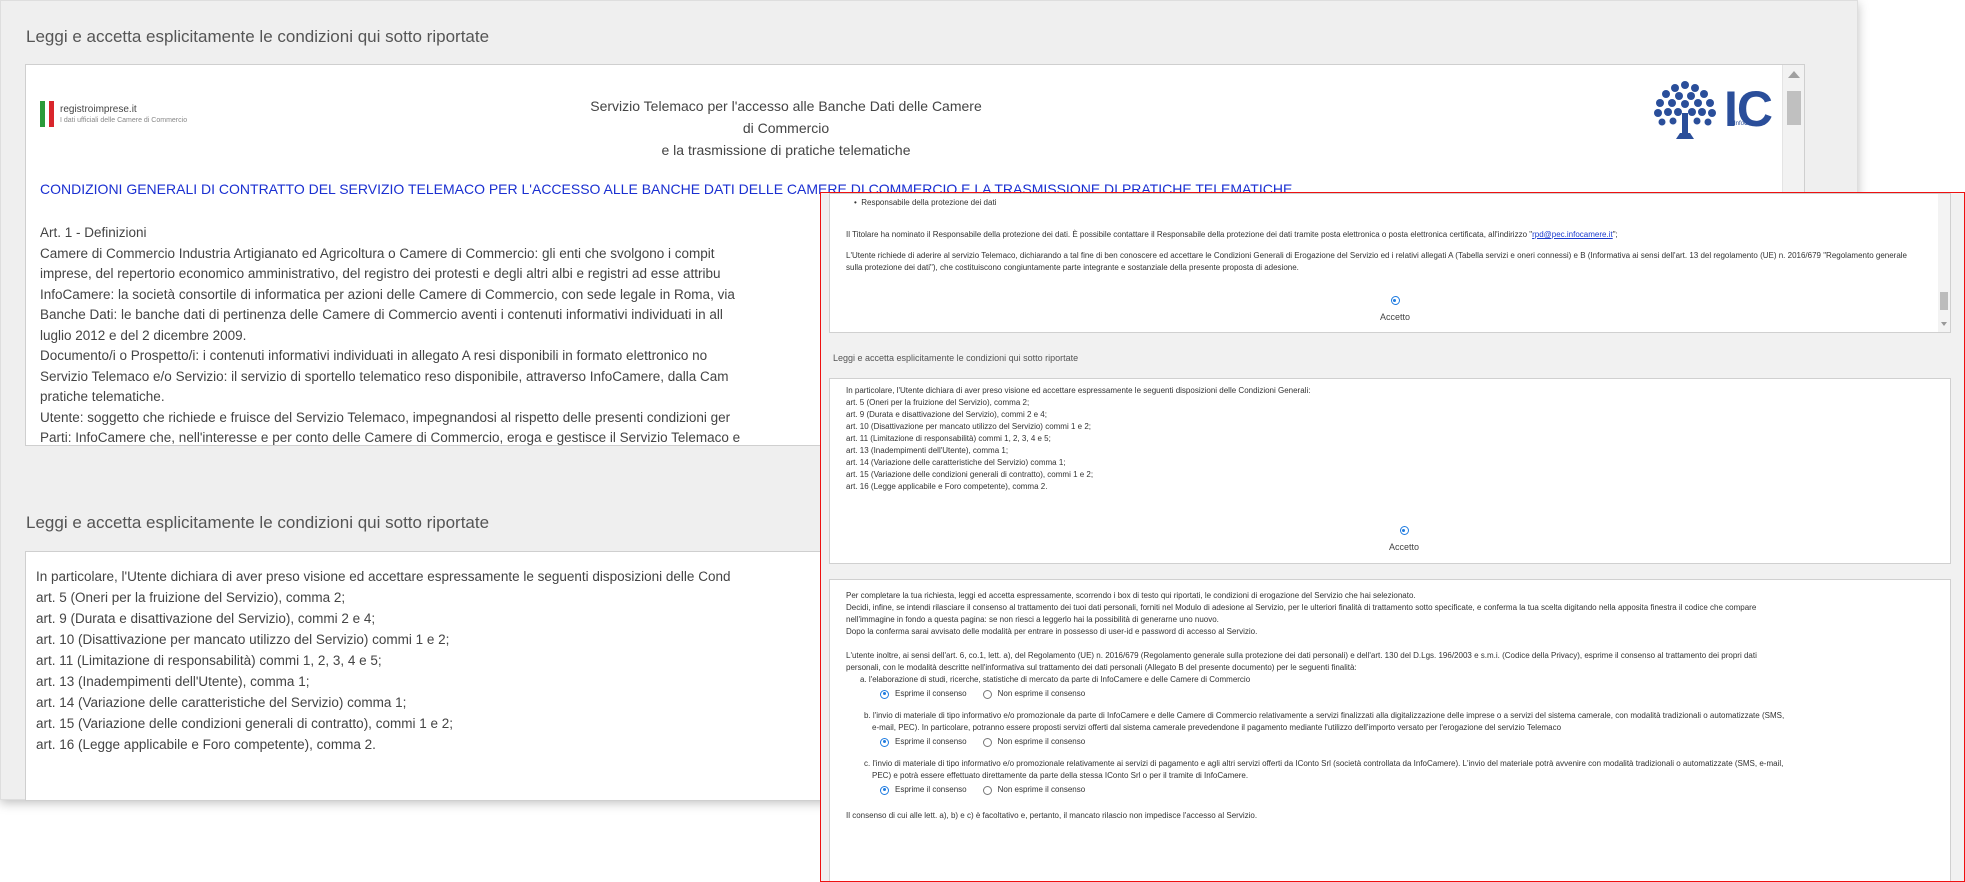  What do you see at coordinates (987, 790) in the screenshot?
I see `consent-c-no-radio` at bounding box center [987, 790].